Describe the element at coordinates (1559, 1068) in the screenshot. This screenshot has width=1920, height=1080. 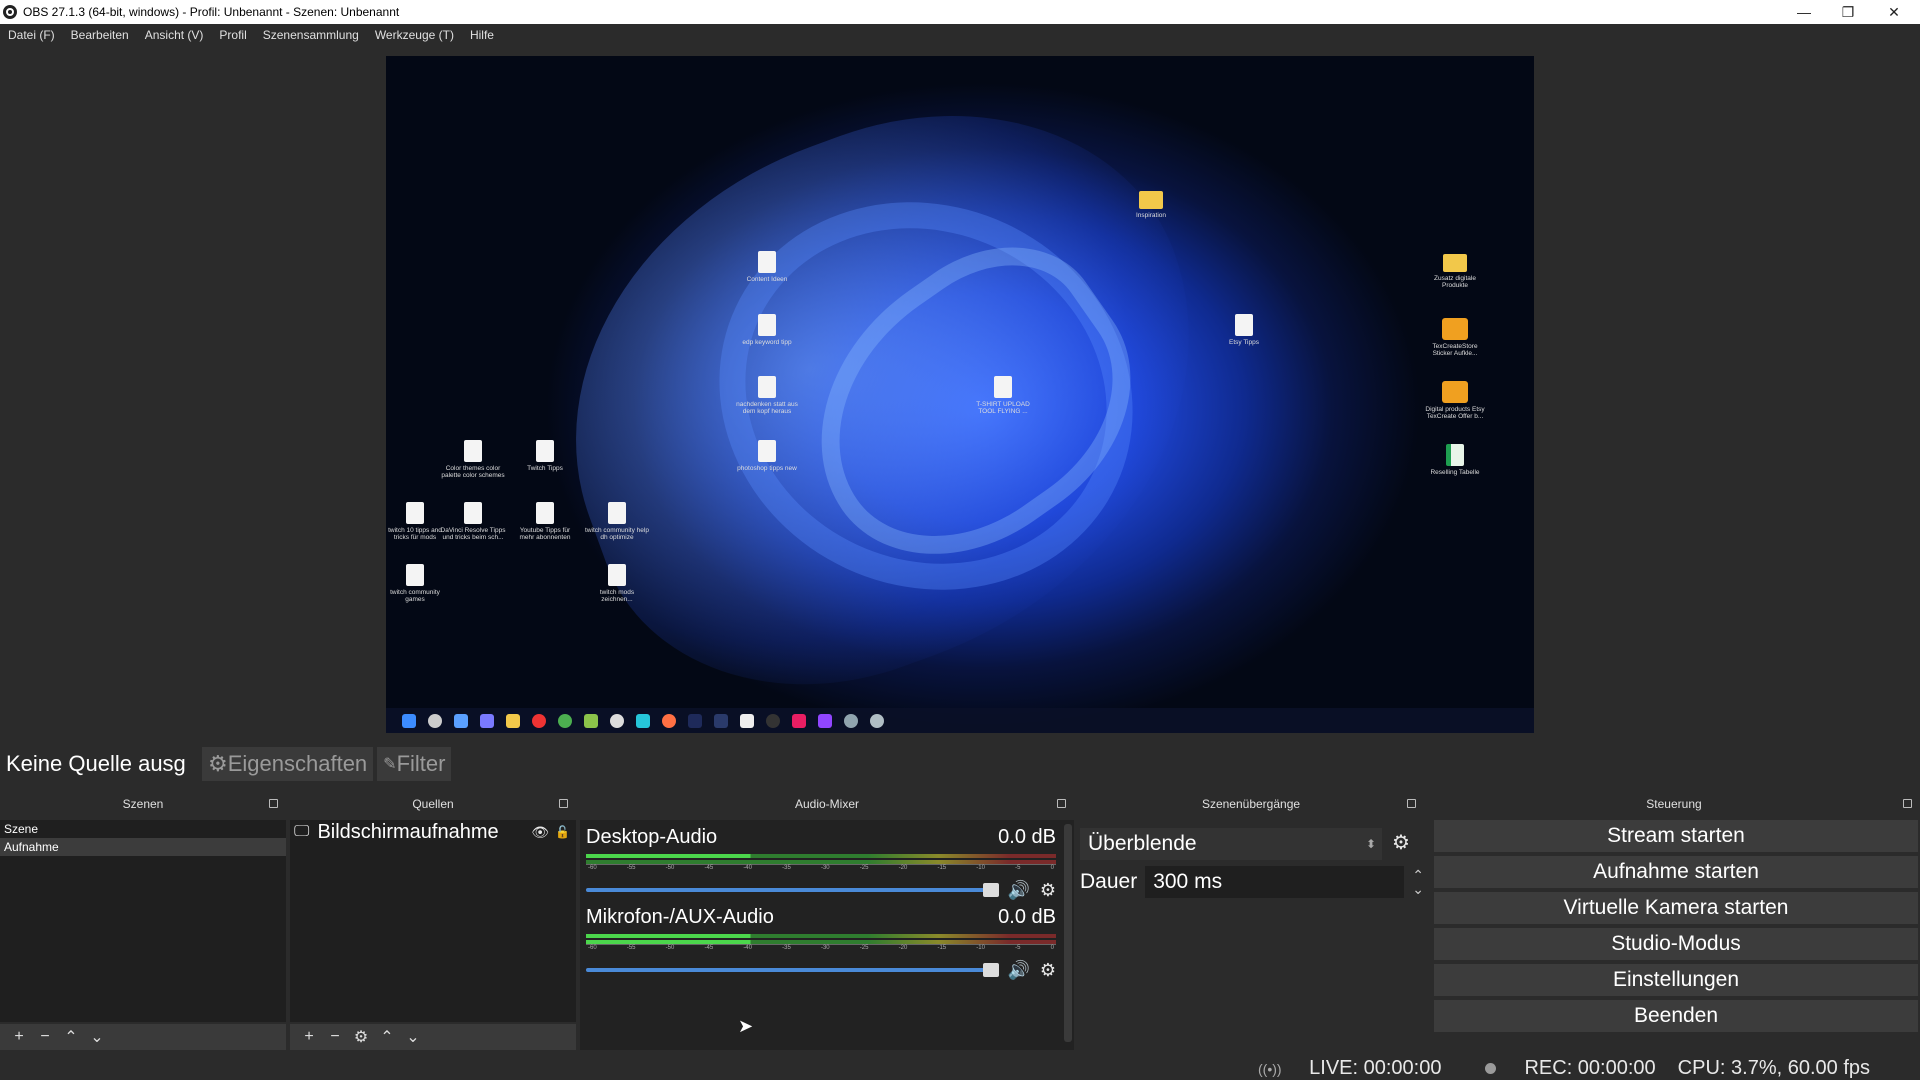
I see `rec-indicator: REC: 00:00:00` at that location.